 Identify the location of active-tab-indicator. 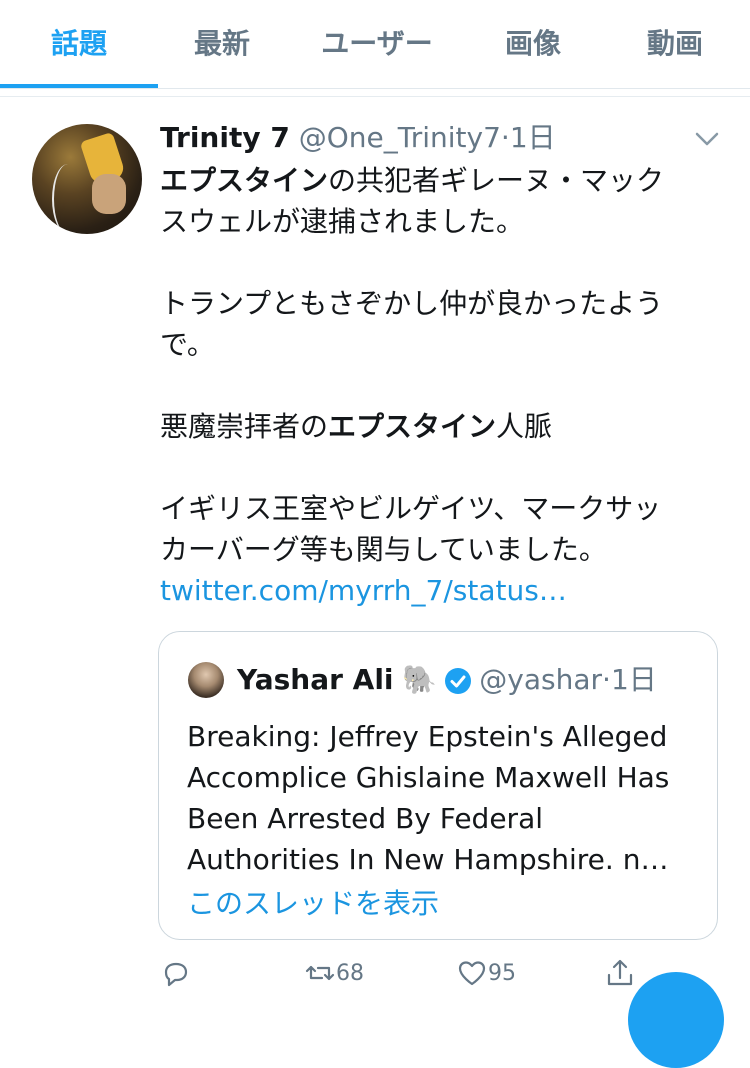
(79, 86).